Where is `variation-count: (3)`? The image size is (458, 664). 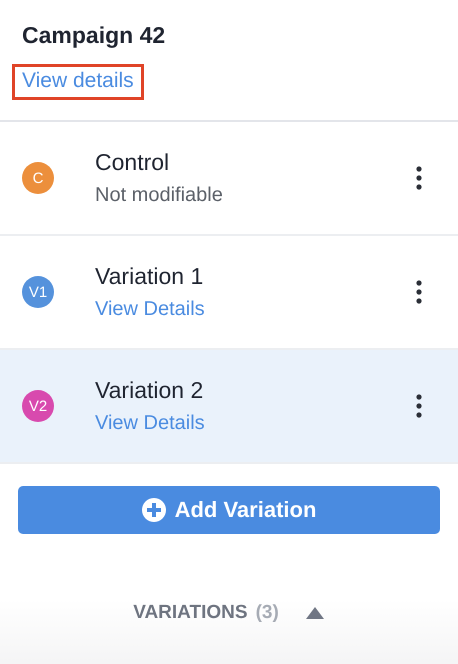
variation-count: (3) is located at coordinates (267, 613).